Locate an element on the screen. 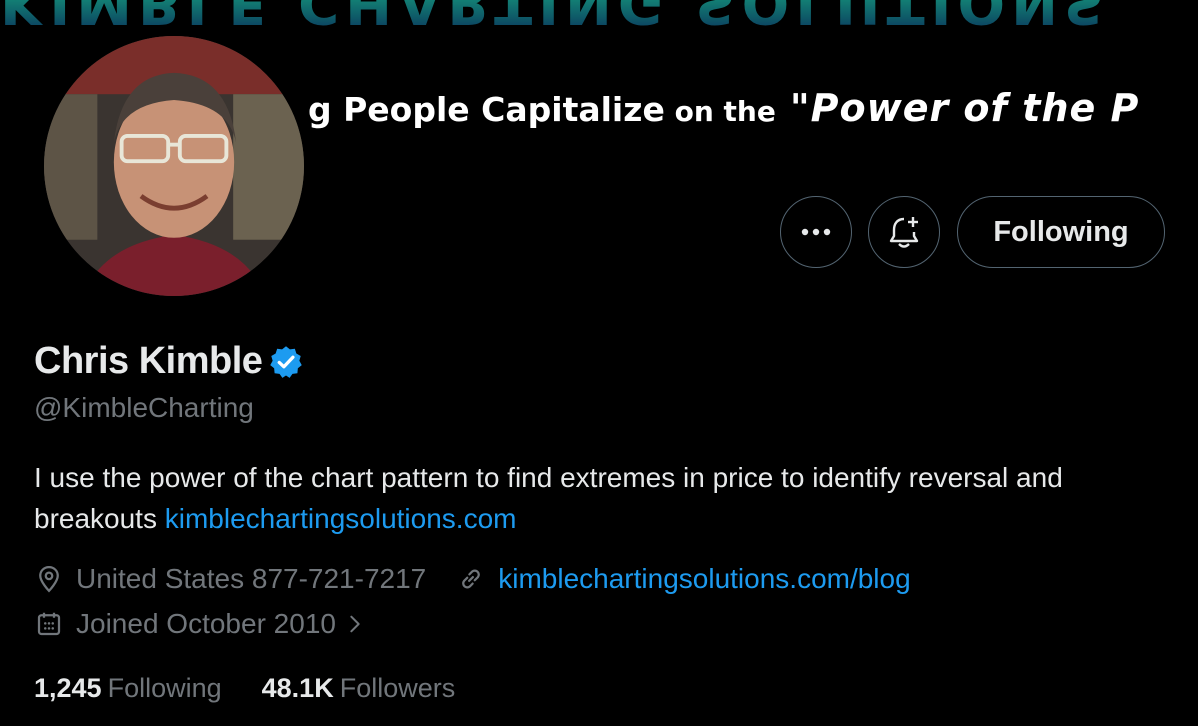 This screenshot has height=726, width=1198. profile-joined-row: Joined October 2010 is located at coordinates (200, 624).